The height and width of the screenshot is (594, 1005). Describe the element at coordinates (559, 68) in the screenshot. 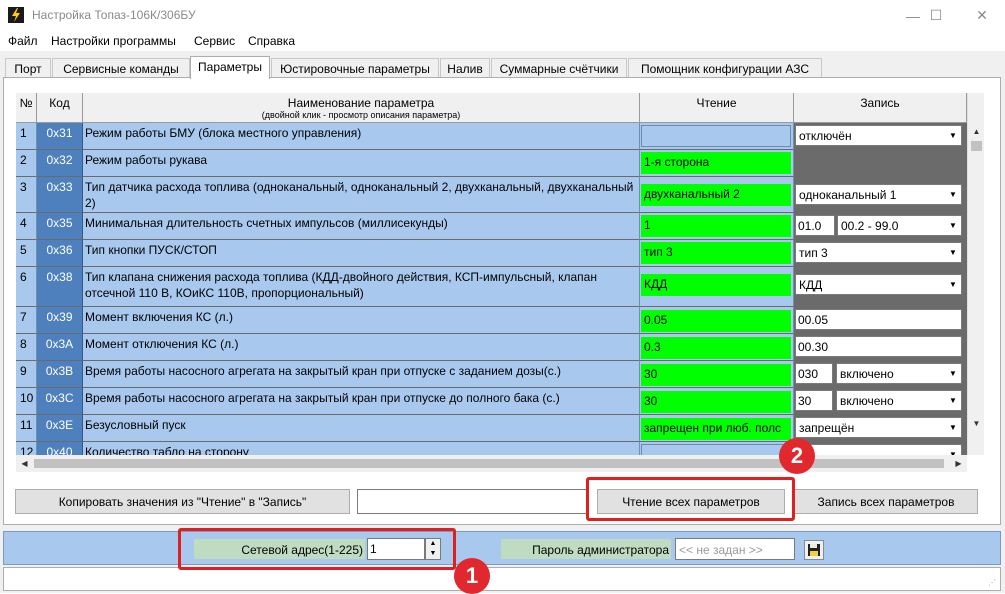

I see `tab-totals: Суммарные счётчики` at that location.